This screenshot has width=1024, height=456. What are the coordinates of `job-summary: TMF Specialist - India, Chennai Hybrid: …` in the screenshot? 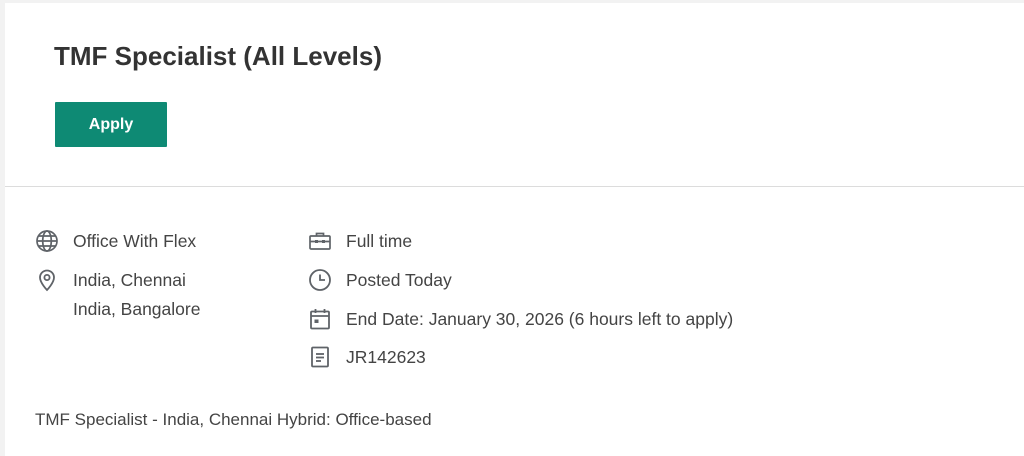 It's located at (233, 419).